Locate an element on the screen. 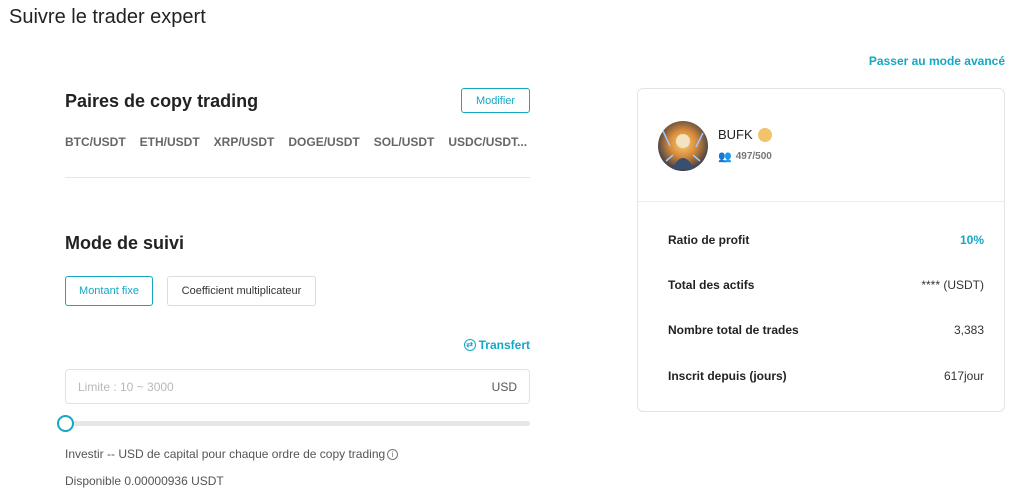  amount-slider-thumb is located at coordinates (65, 423).